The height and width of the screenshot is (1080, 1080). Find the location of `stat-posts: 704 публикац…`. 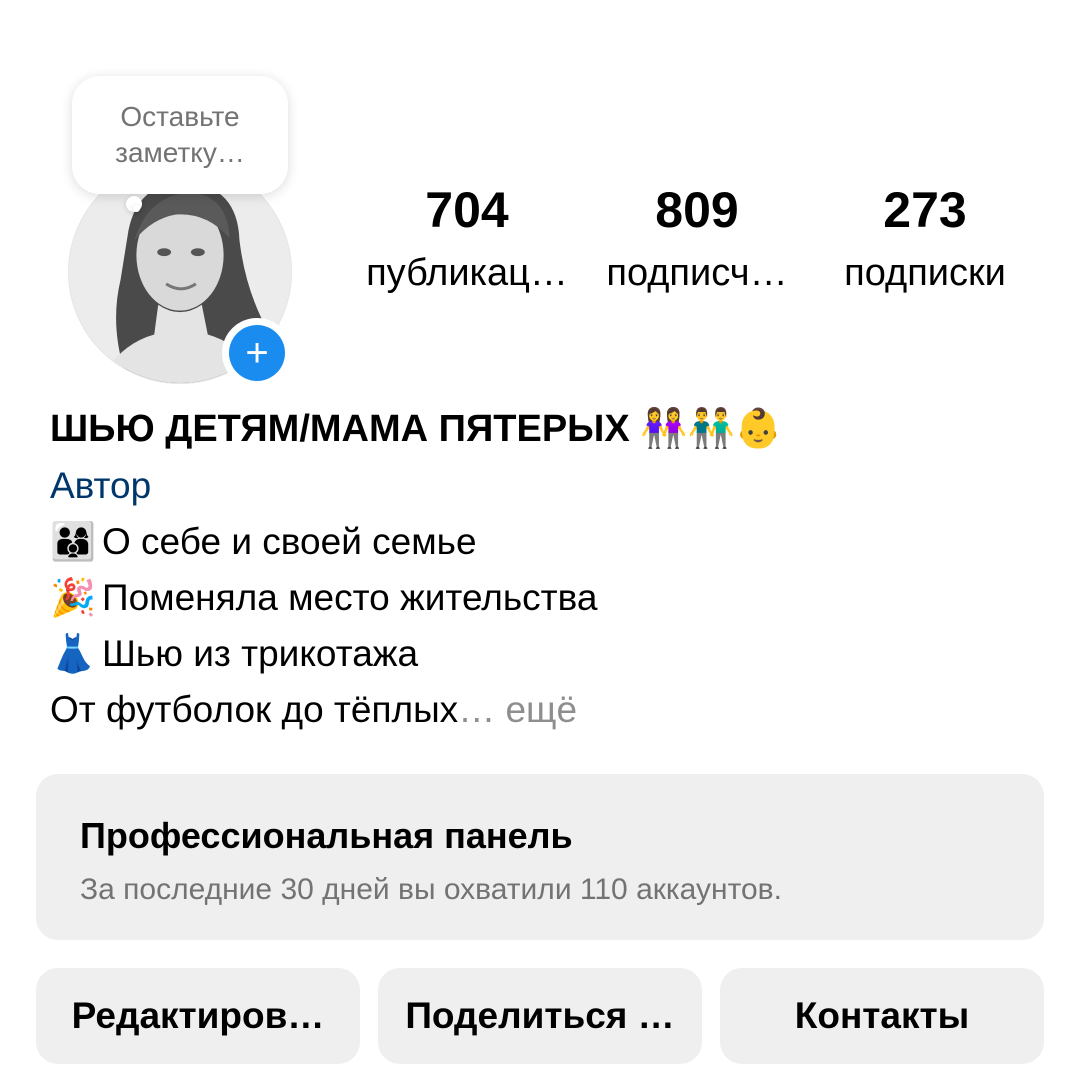

stat-posts: 704 публикац… is located at coordinates (467, 239).